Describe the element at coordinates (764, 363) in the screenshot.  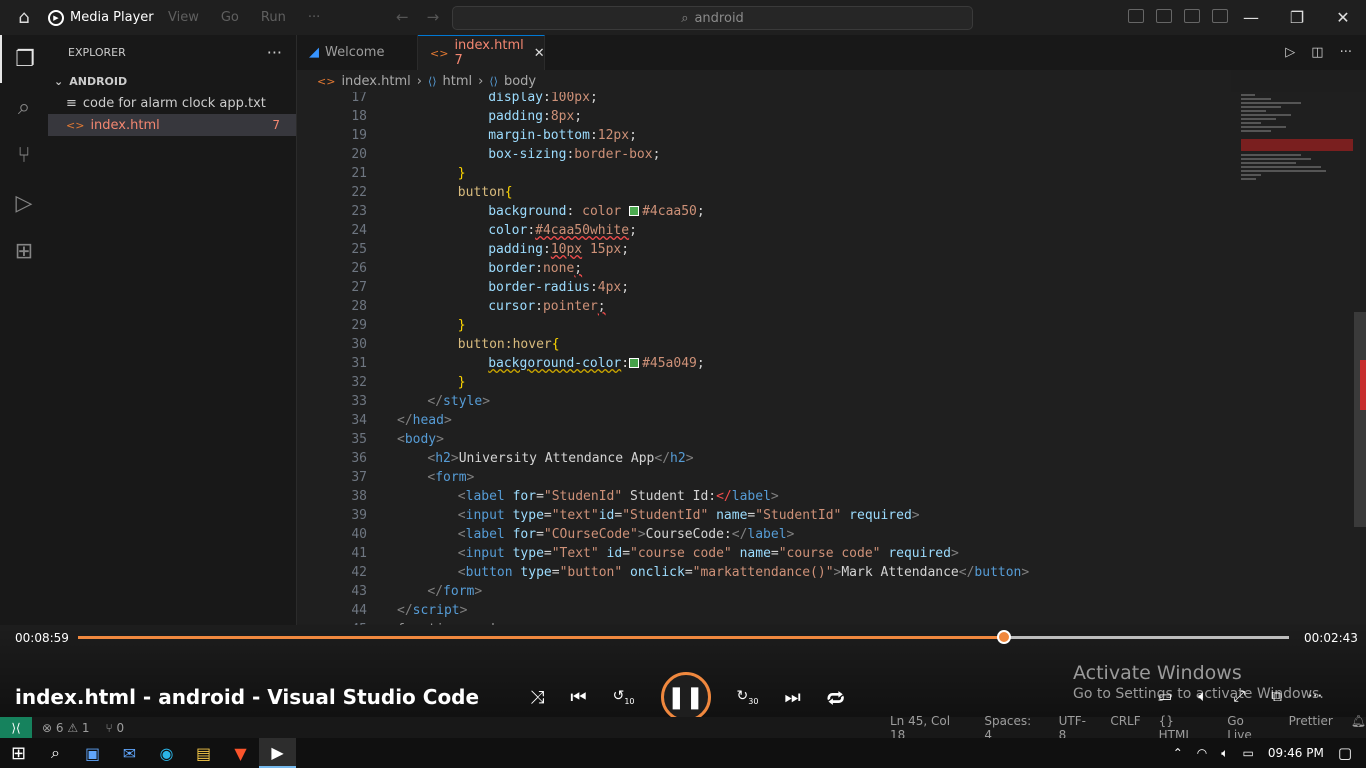
I see `code-line: 31 backgoround-color: #45a049;` at that location.